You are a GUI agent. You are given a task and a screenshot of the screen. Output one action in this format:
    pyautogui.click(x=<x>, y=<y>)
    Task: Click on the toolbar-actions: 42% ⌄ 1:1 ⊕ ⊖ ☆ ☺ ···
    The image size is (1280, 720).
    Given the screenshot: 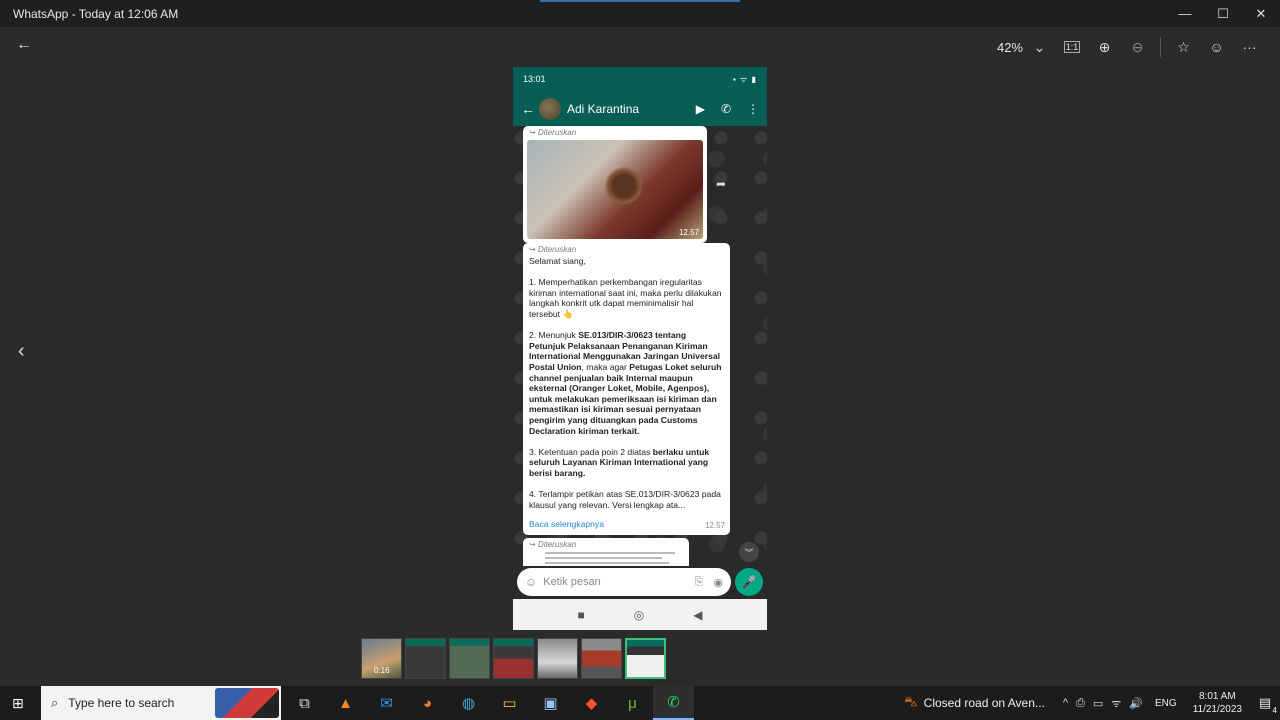 What is the action you would take?
    pyautogui.click(x=1124, y=47)
    